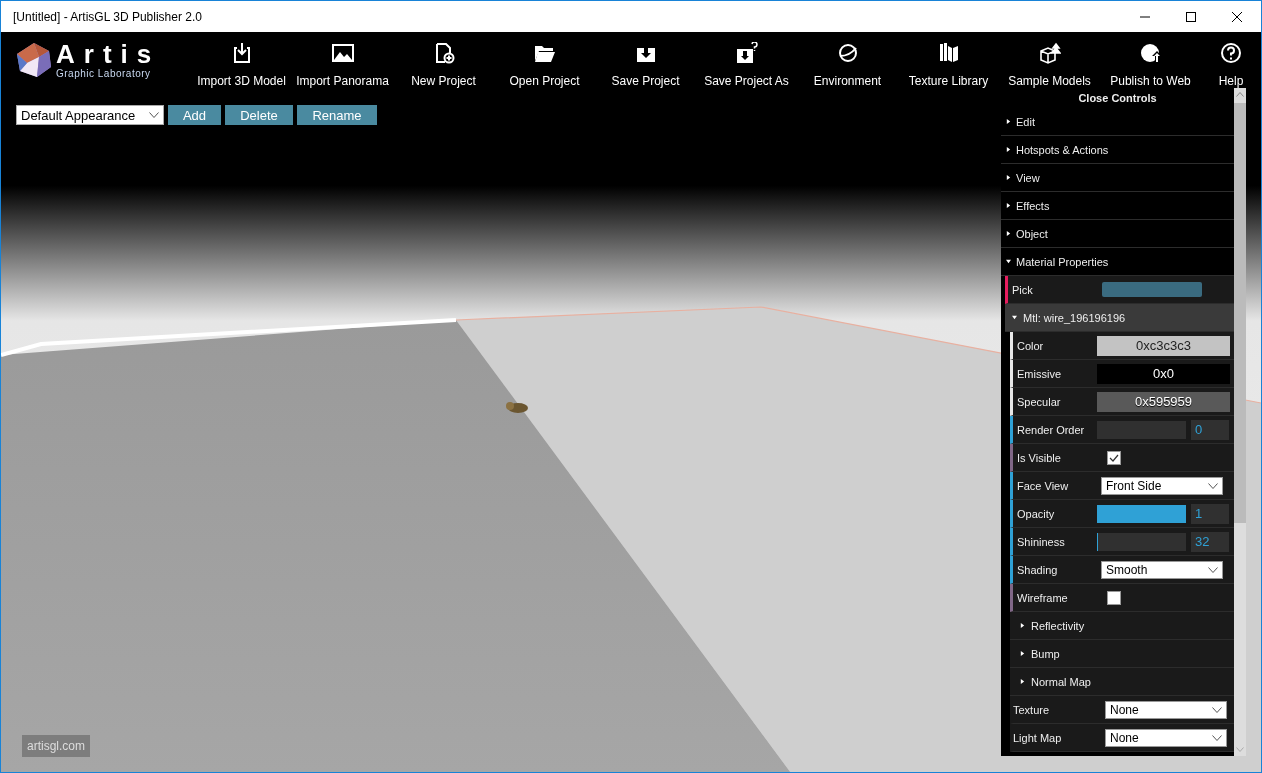 This screenshot has width=1262, height=773. I want to click on property-label: Opacity, so click(1036, 513).